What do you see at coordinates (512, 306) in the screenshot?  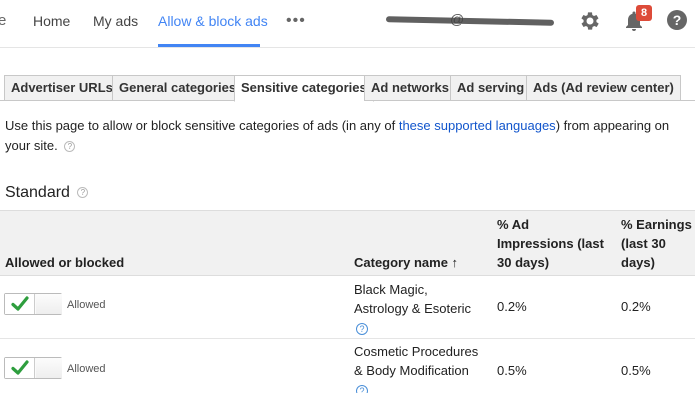 I see `impressions-value: 0.2%` at bounding box center [512, 306].